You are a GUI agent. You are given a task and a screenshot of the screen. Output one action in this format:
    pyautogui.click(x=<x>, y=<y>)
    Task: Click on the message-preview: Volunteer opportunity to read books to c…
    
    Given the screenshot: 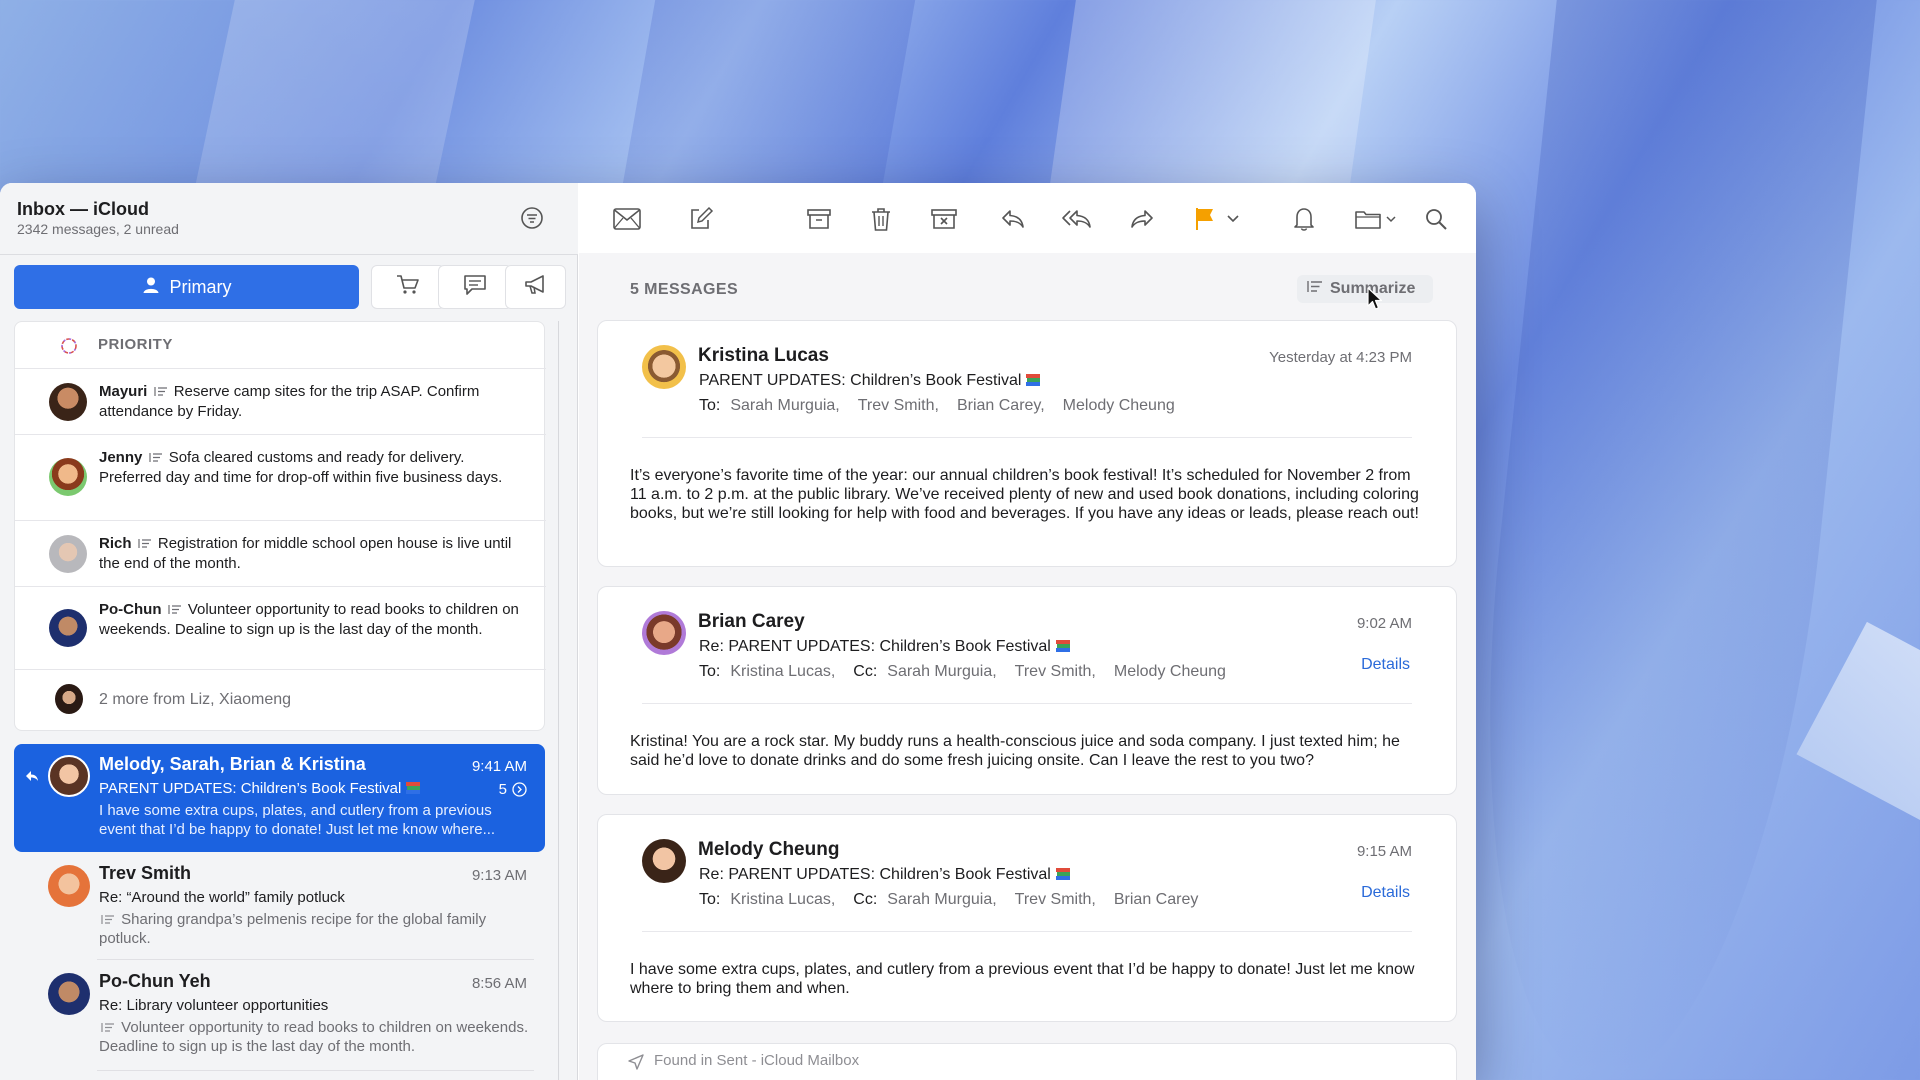 What is the action you would take?
    pyautogui.click(x=314, y=1037)
    